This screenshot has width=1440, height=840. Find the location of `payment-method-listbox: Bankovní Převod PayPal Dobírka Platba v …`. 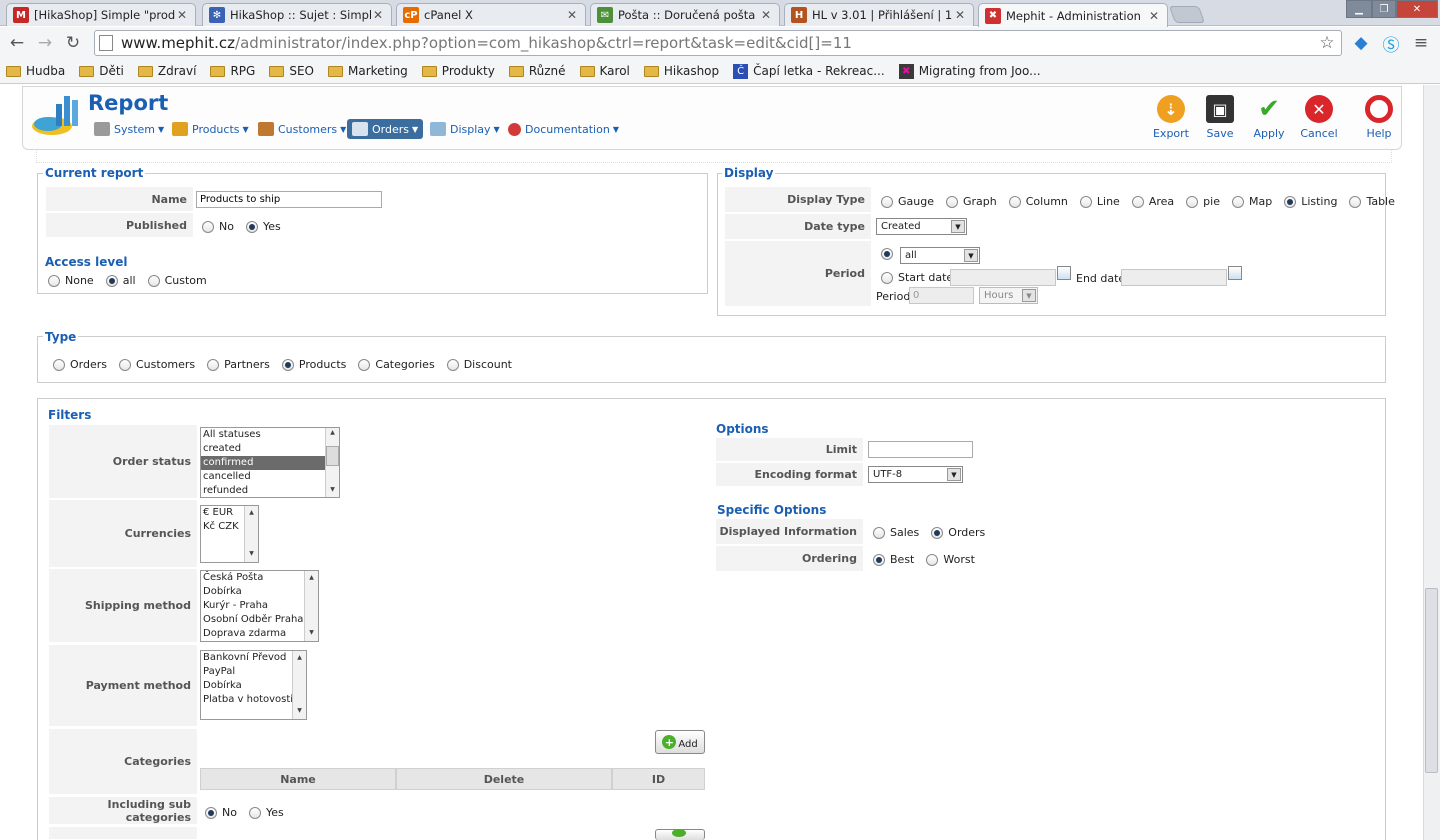

payment-method-listbox: Bankovní Převod PayPal Dobírka Platba v … is located at coordinates (253, 685).